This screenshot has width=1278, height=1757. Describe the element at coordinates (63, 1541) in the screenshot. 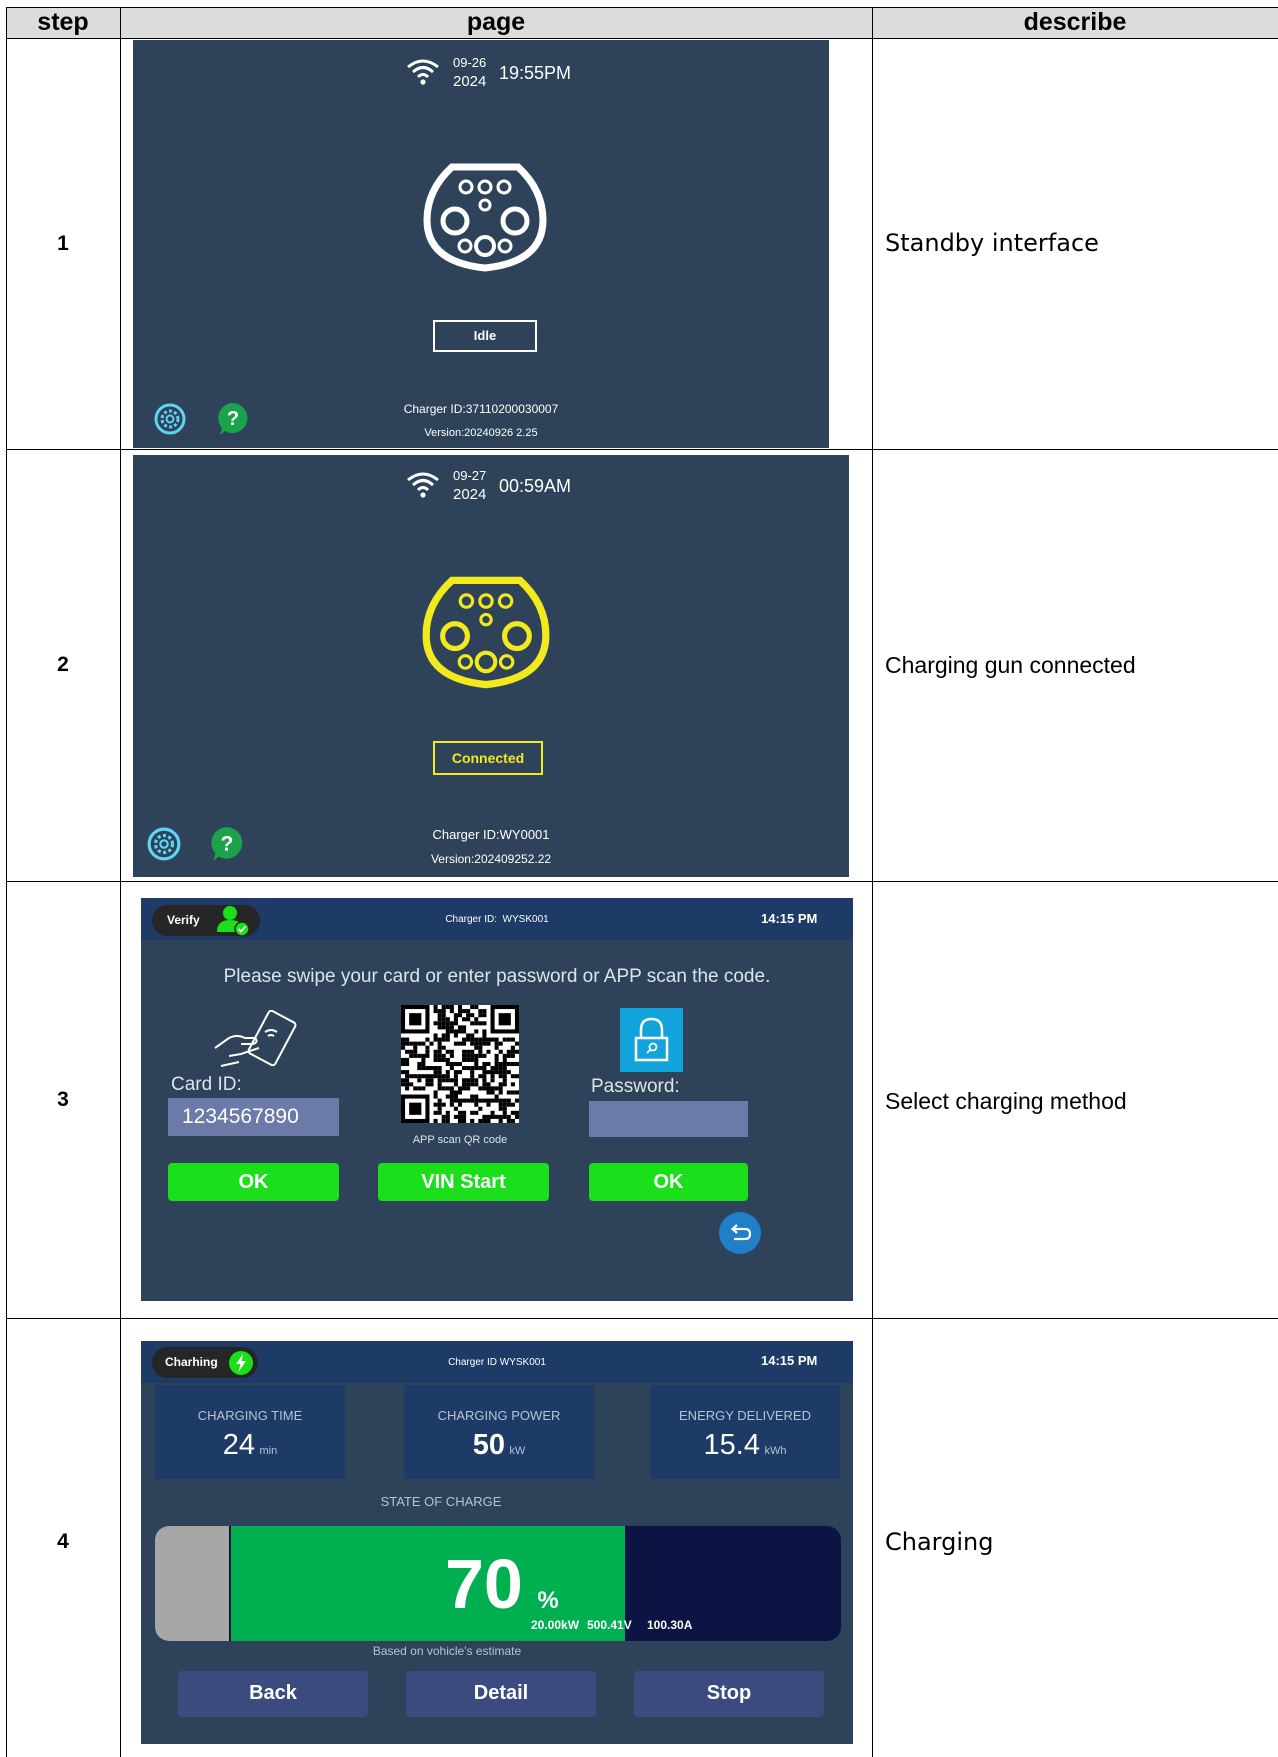

I see `step-number: 4` at that location.